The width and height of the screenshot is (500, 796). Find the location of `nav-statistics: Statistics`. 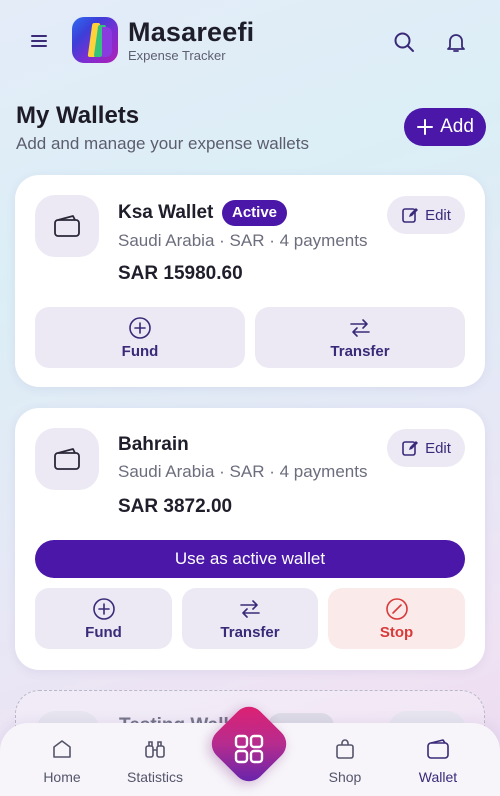

nav-statistics: Statistics is located at coordinates (155, 761).